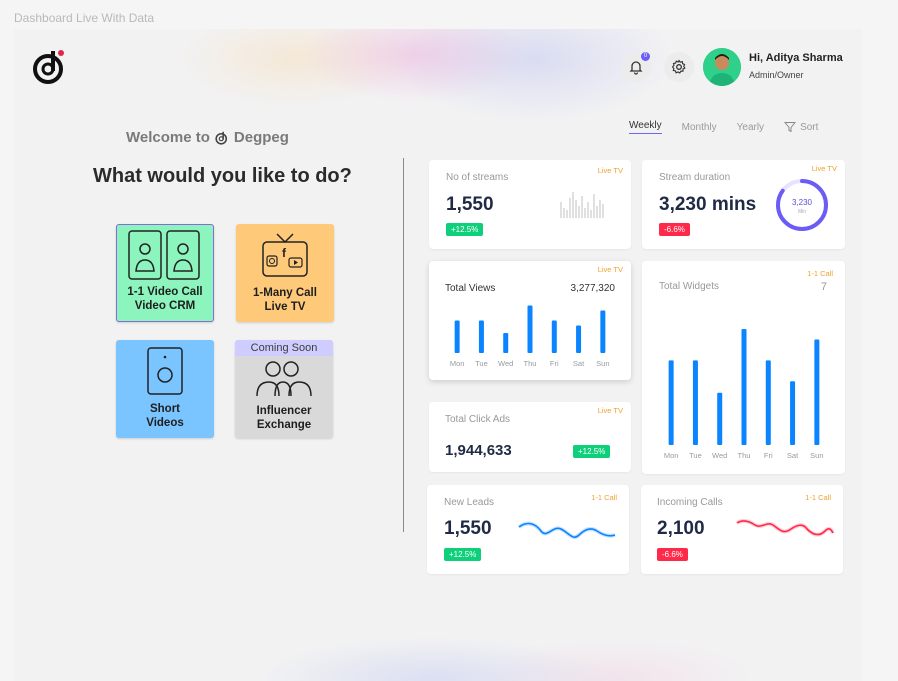 This screenshot has height=681, width=898. Describe the element at coordinates (690, 502) in the screenshot. I see `card-title: Incoming Calls` at that location.